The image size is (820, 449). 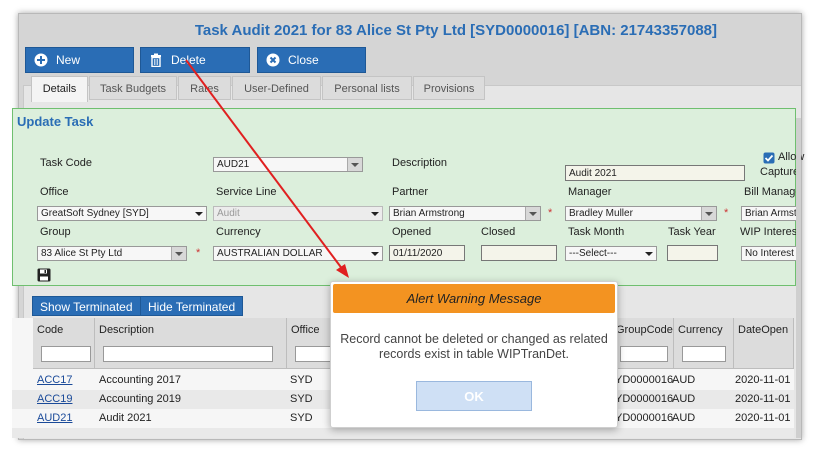 I want to click on dateopen-header-label: DateOpen, so click(x=763, y=330).